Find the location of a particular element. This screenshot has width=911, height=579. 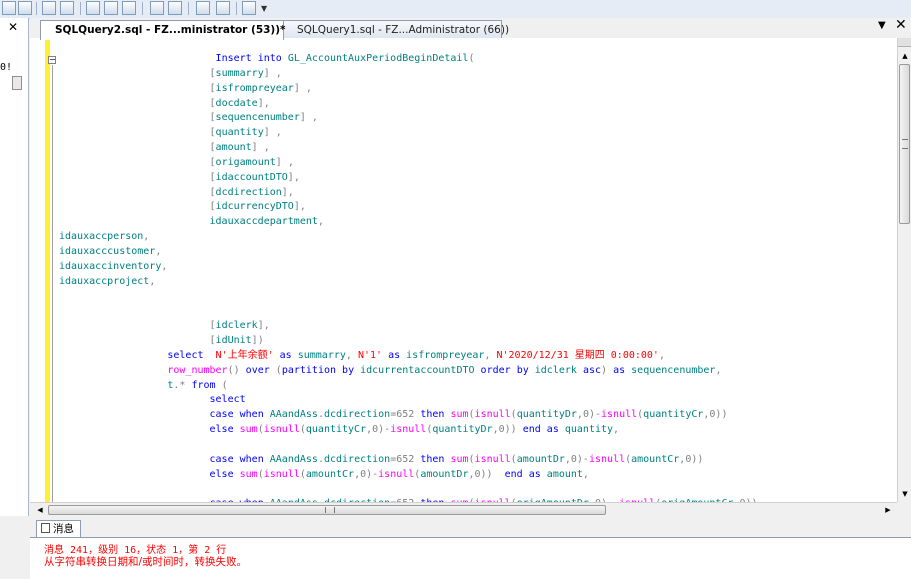

object-explorer-panel: ✕ 0! is located at coordinates (14, 267).